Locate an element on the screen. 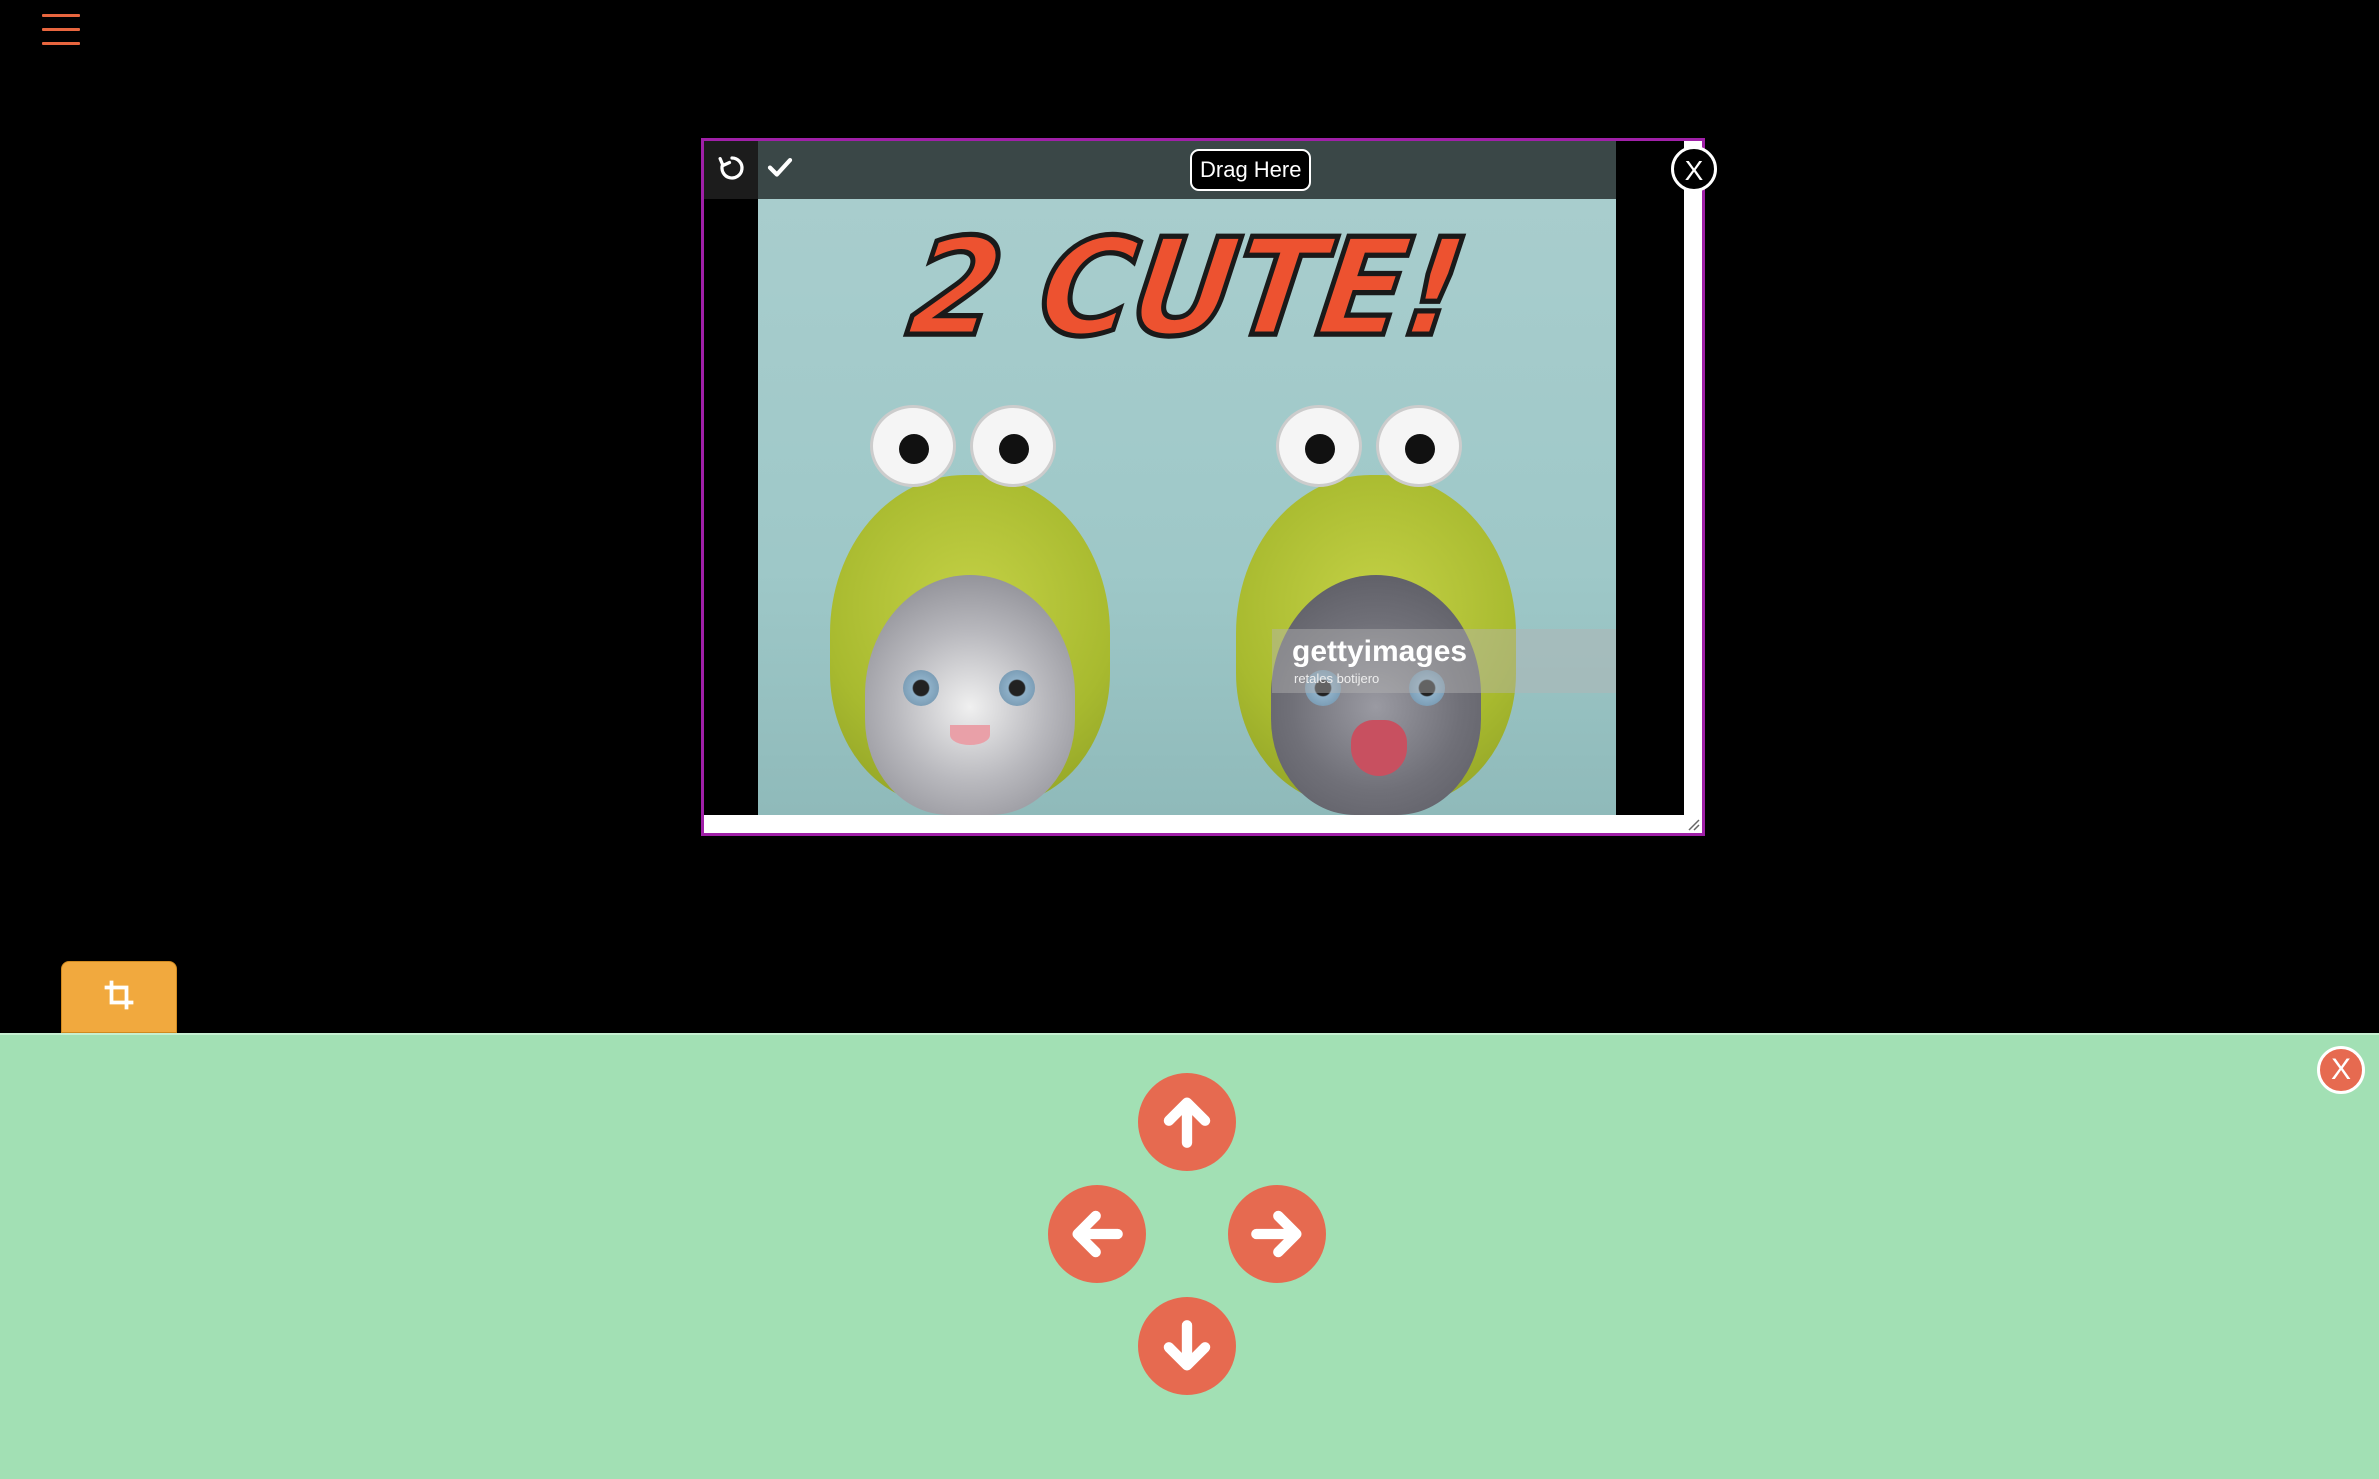 The width and height of the screenshot is (2379, 1479). kitten-right is located at coordinates (1376, 610).